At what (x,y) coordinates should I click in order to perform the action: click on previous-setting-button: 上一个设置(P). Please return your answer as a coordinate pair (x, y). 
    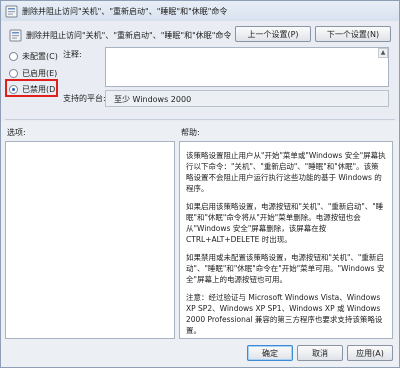
    Looking at the image, I should click on (273, 34).